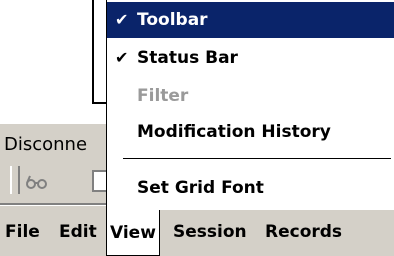 This screenshot has height=256, width=394. What do you see at coordinates (200, 188) in the screenshot?
I see `menu-item-label: Set Grid Font` at bounding box center [200, 188].